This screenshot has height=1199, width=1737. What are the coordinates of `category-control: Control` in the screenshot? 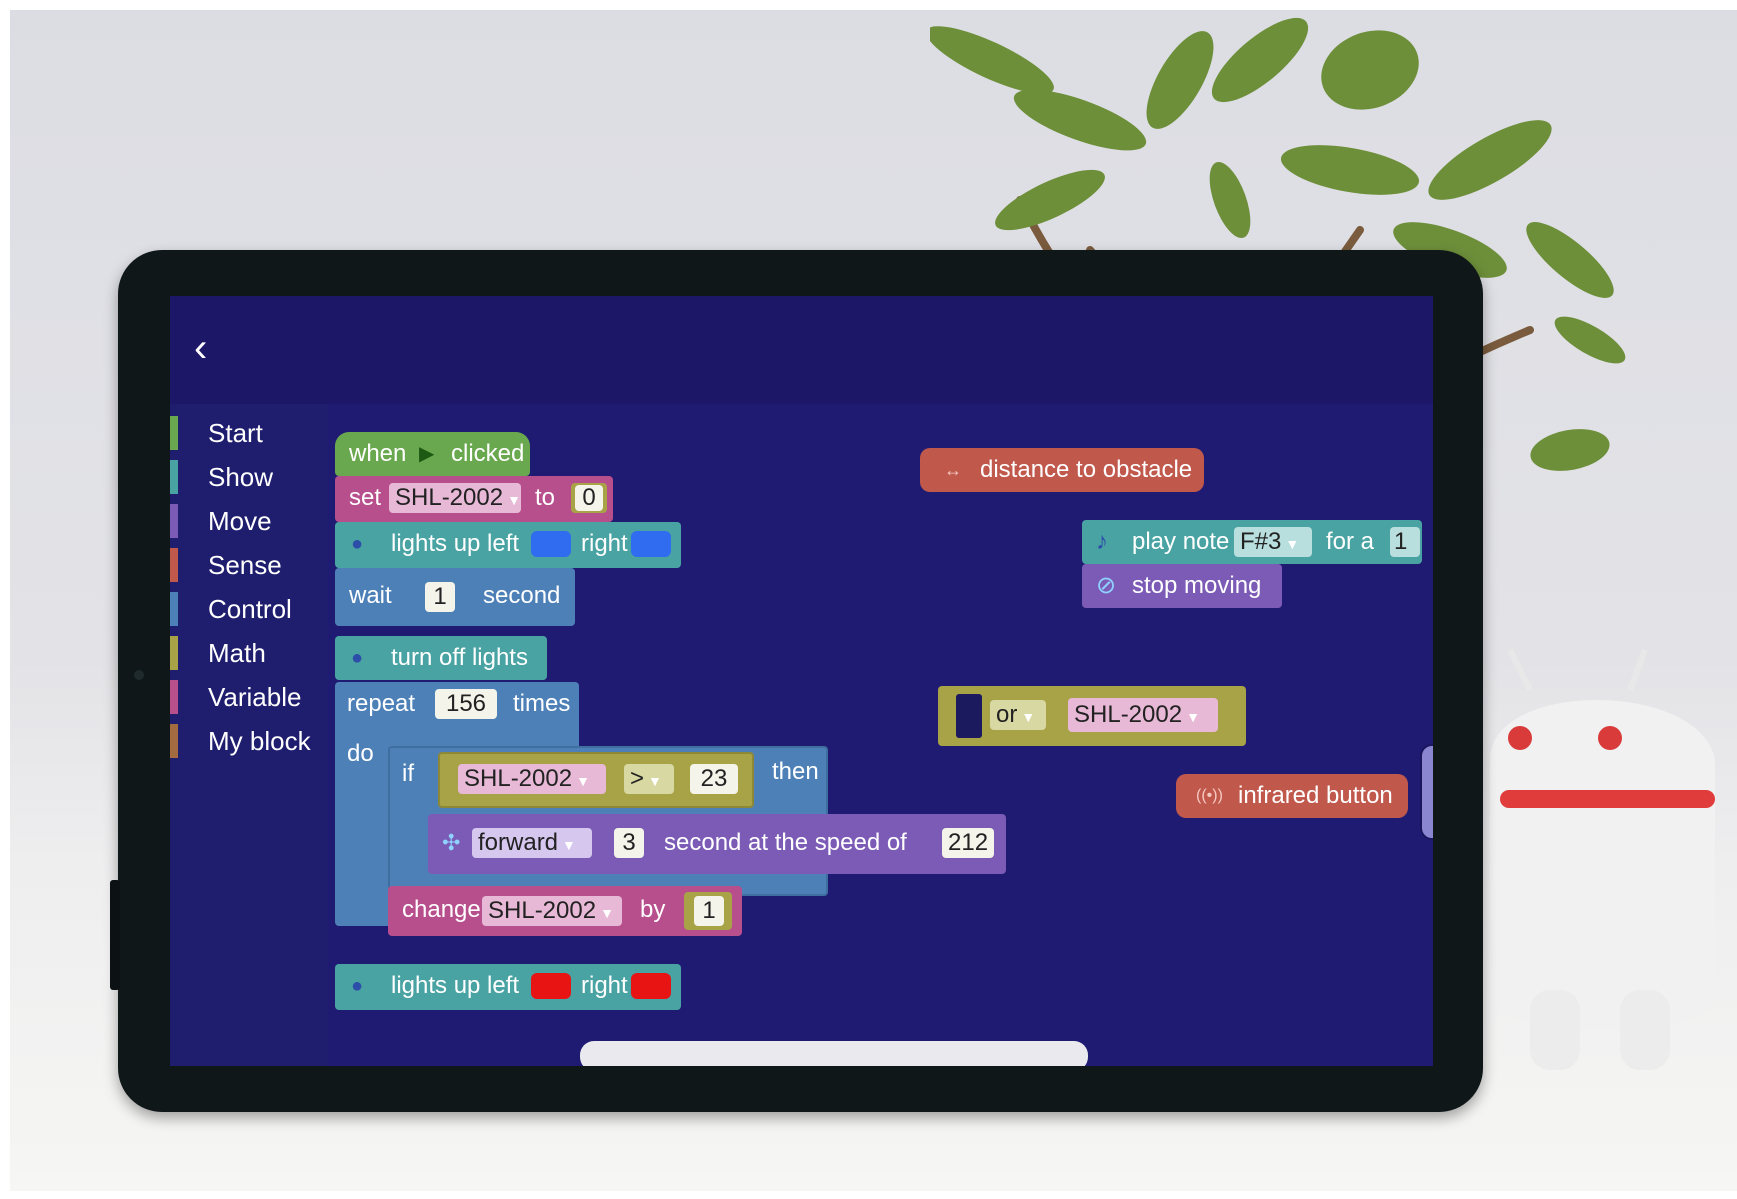 It's located at (249, 609).